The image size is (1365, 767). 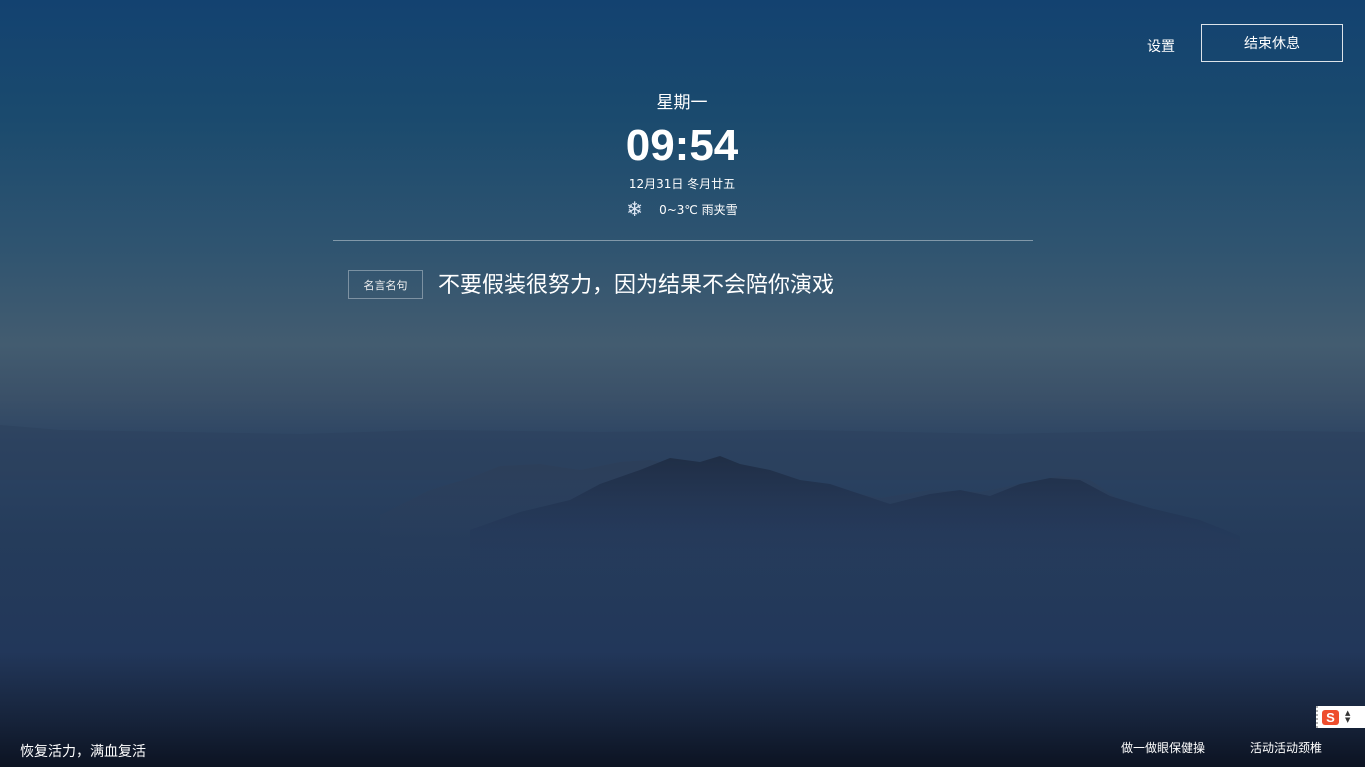 What do you see at coordinates (698, 209) in the screenshot?
I see `weather-text: 0~3℃ 雨夹雪` at bounding box center [698, 209].